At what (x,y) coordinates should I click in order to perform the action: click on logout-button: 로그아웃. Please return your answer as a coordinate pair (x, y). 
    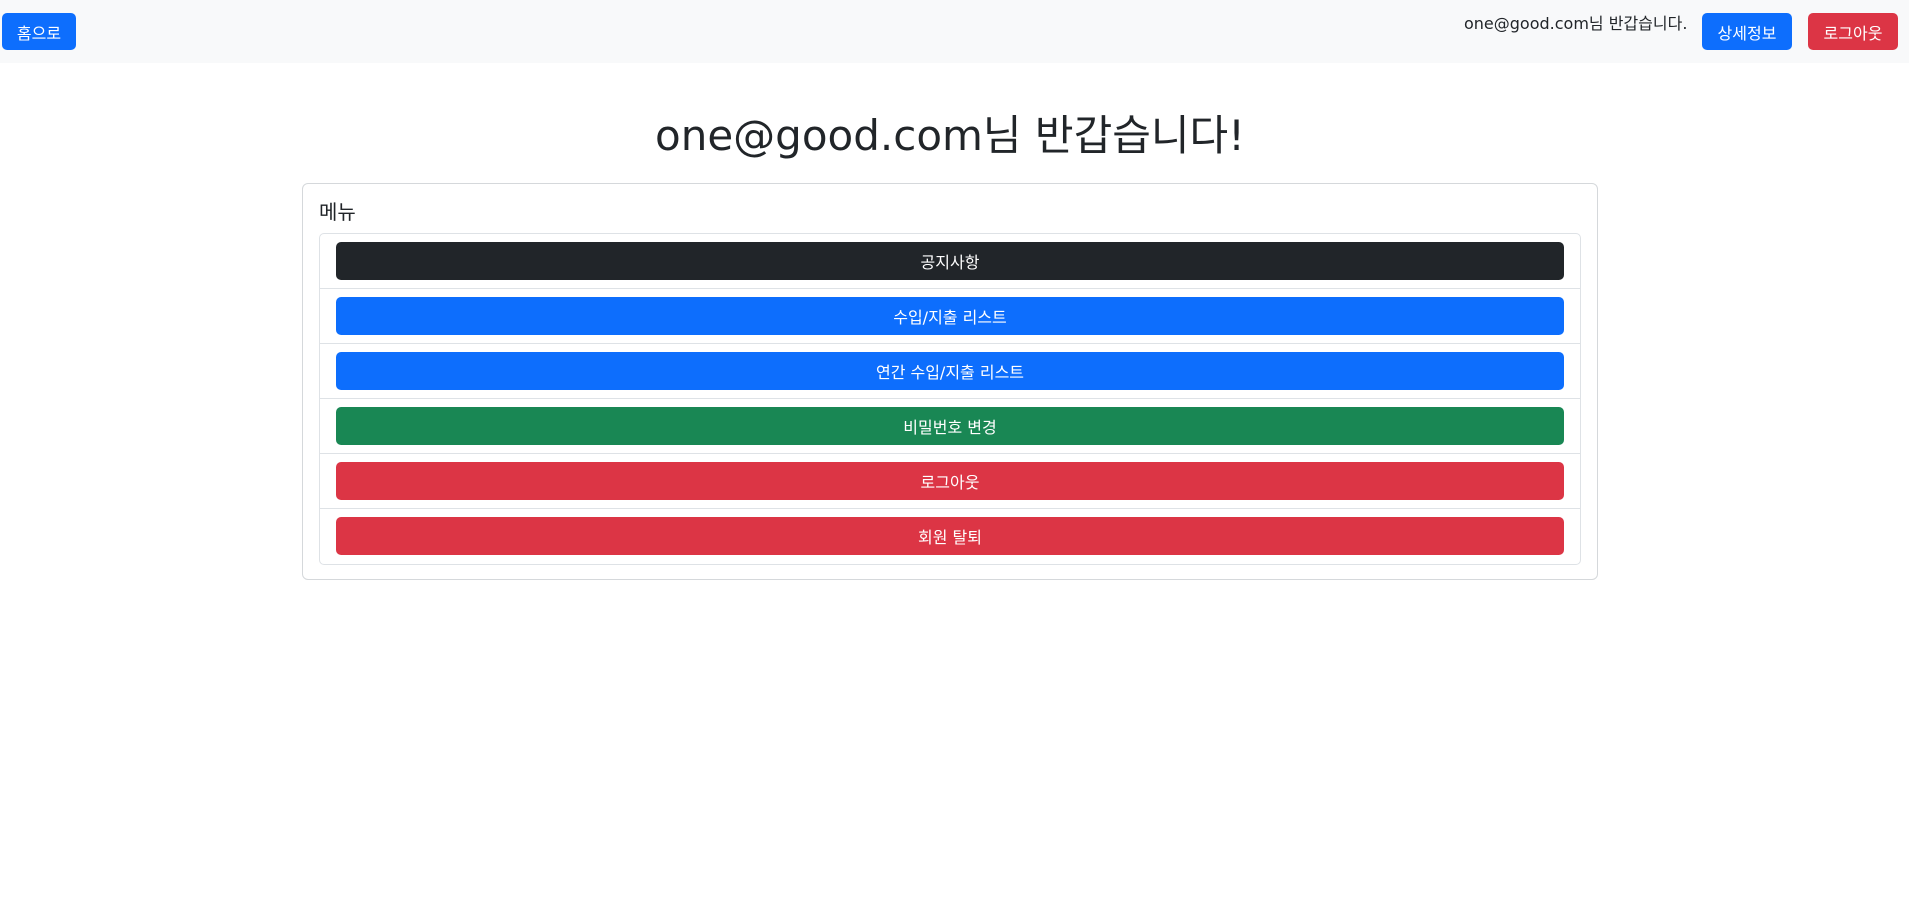
    Looking at the image, I should click on (1853, 31).